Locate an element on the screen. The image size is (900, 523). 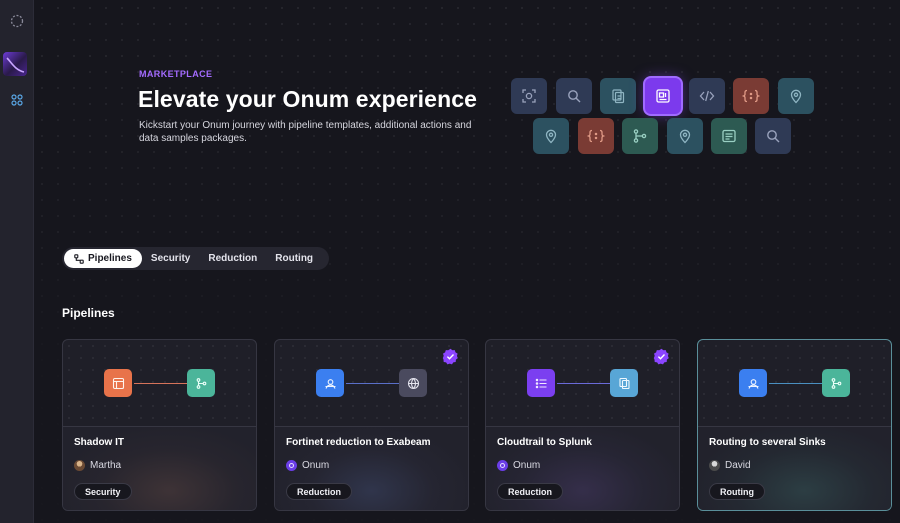
tag-label: Security is located at coordinates (103, 491).